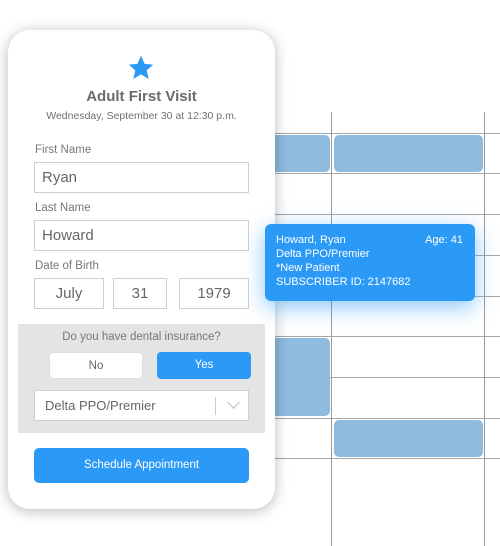  I want to click on insurance-question: Do you have dental insurance?, so click(141, 337).